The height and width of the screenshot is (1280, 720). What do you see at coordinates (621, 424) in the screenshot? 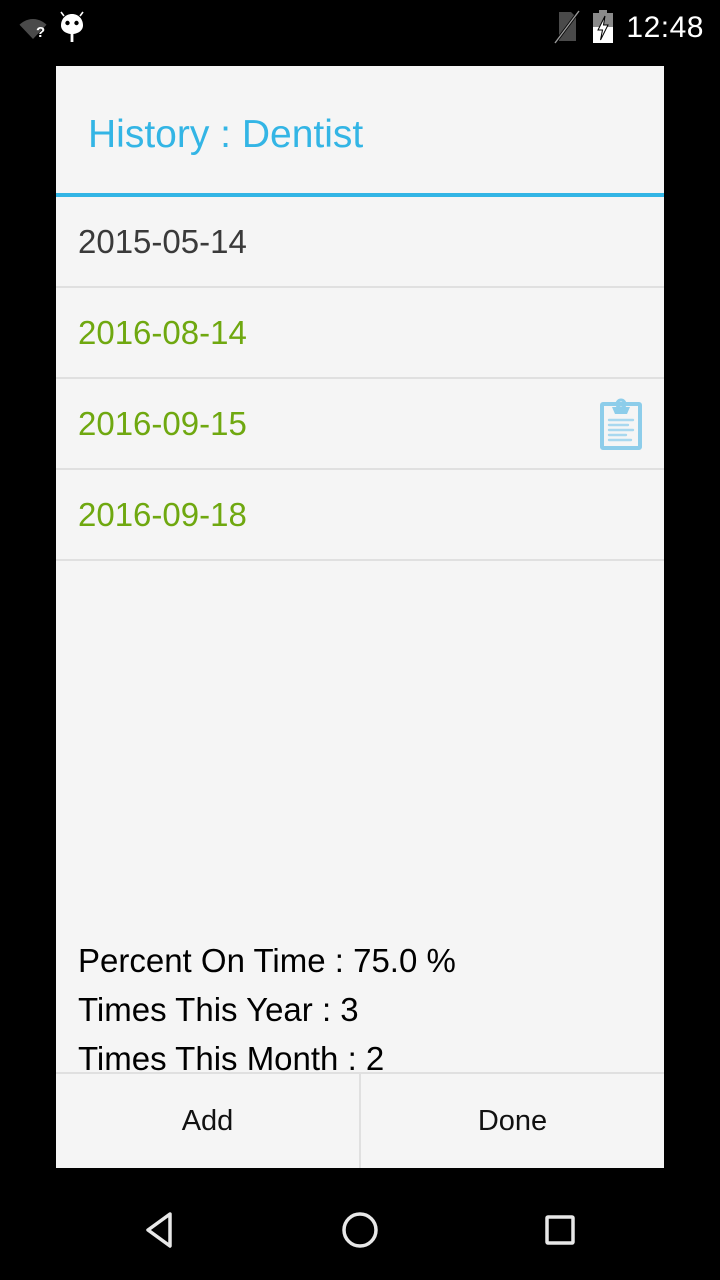
I see `clipboard-notes-icon` at bounding box center [621, 424].